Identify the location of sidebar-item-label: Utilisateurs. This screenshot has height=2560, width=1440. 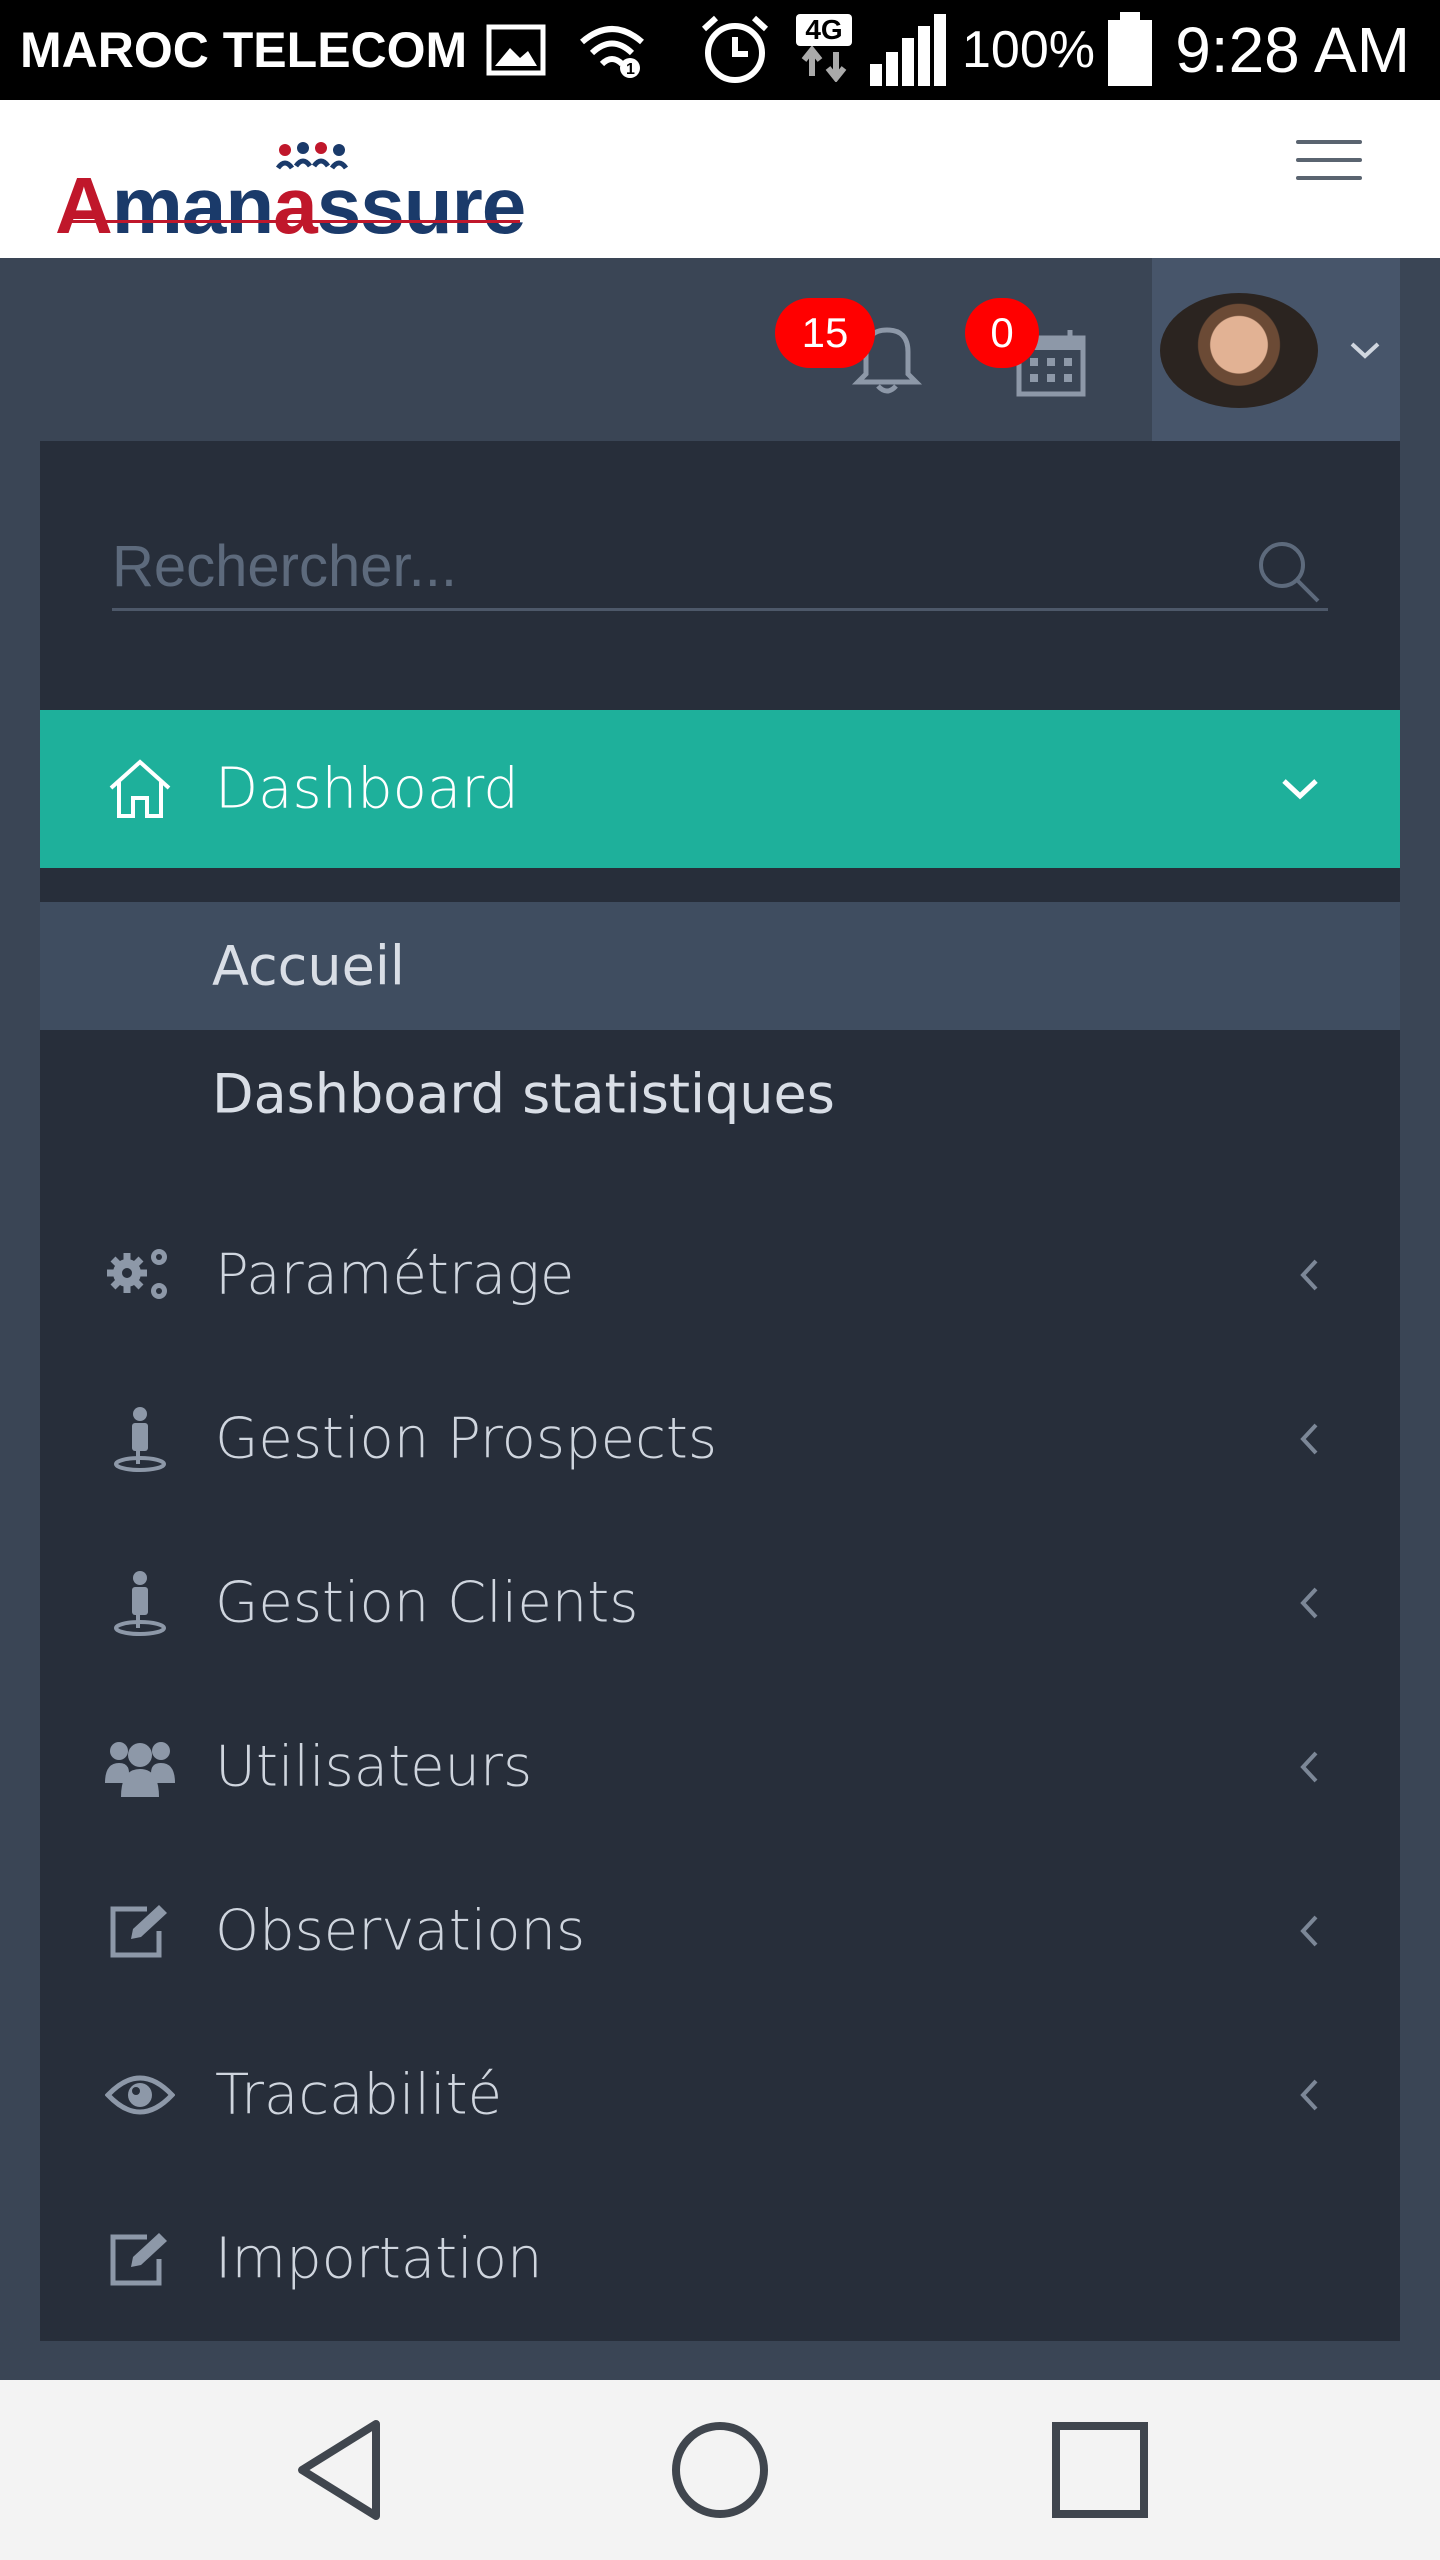
(374, 1767).